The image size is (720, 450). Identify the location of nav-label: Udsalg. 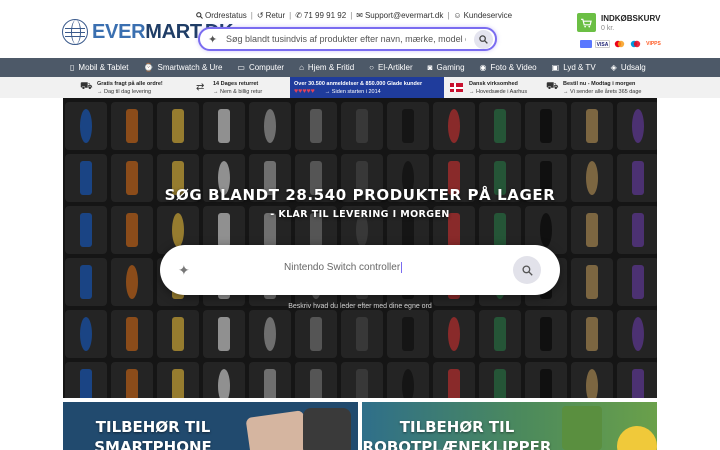
(633, 67).